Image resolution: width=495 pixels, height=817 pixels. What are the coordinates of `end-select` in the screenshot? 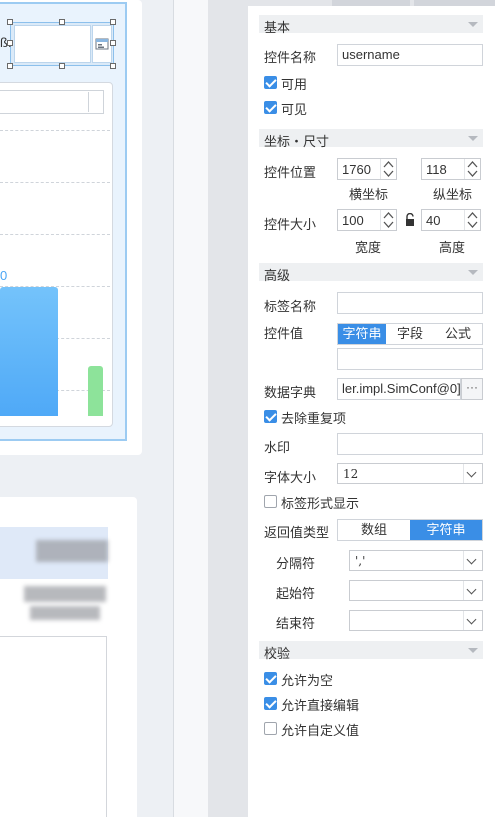 It's located at (416, 620).